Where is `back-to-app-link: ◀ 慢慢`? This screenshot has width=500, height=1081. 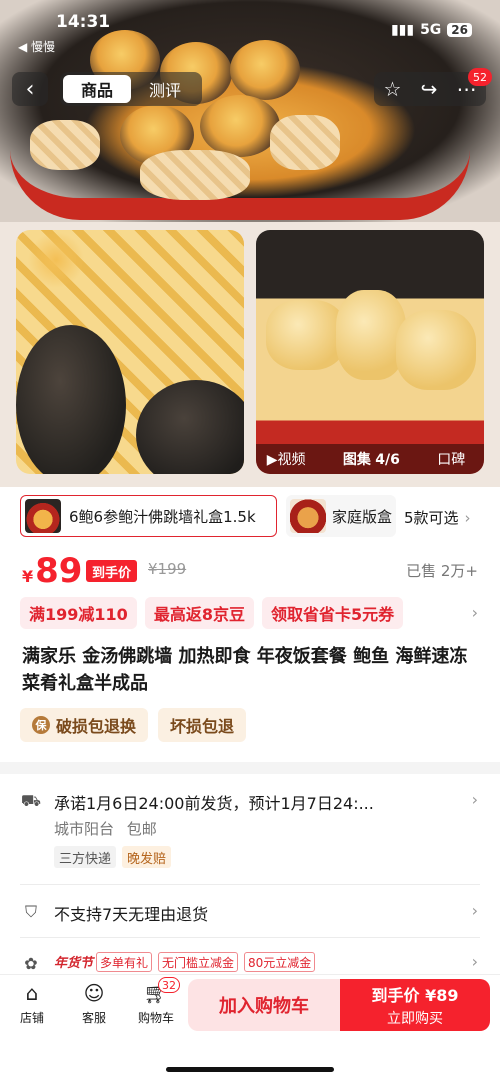 back-to-app-link: ◀ 慢慢 is located at coordinates (36, 46).